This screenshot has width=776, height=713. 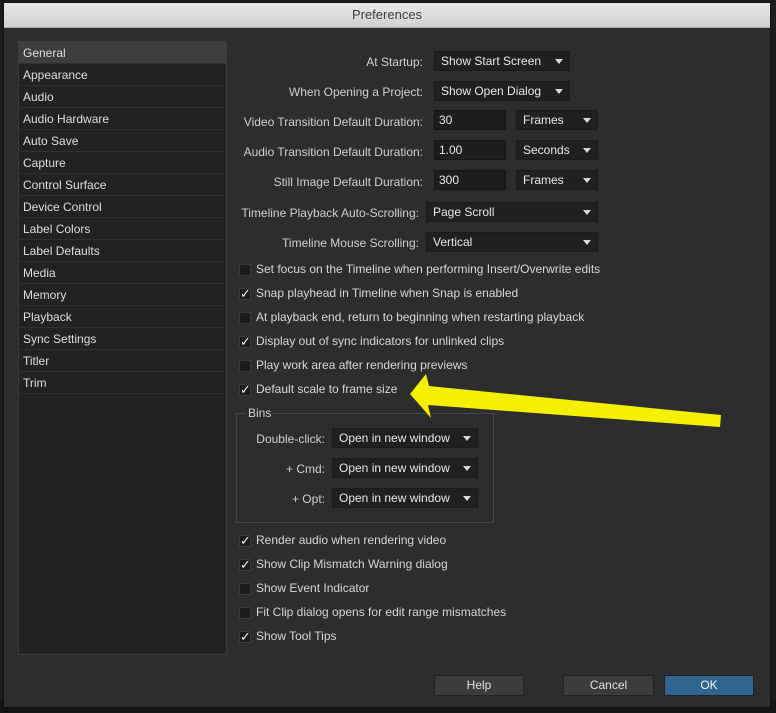 I want to click on sidebar-item-memory: Memory, so click(x=122, y=295).